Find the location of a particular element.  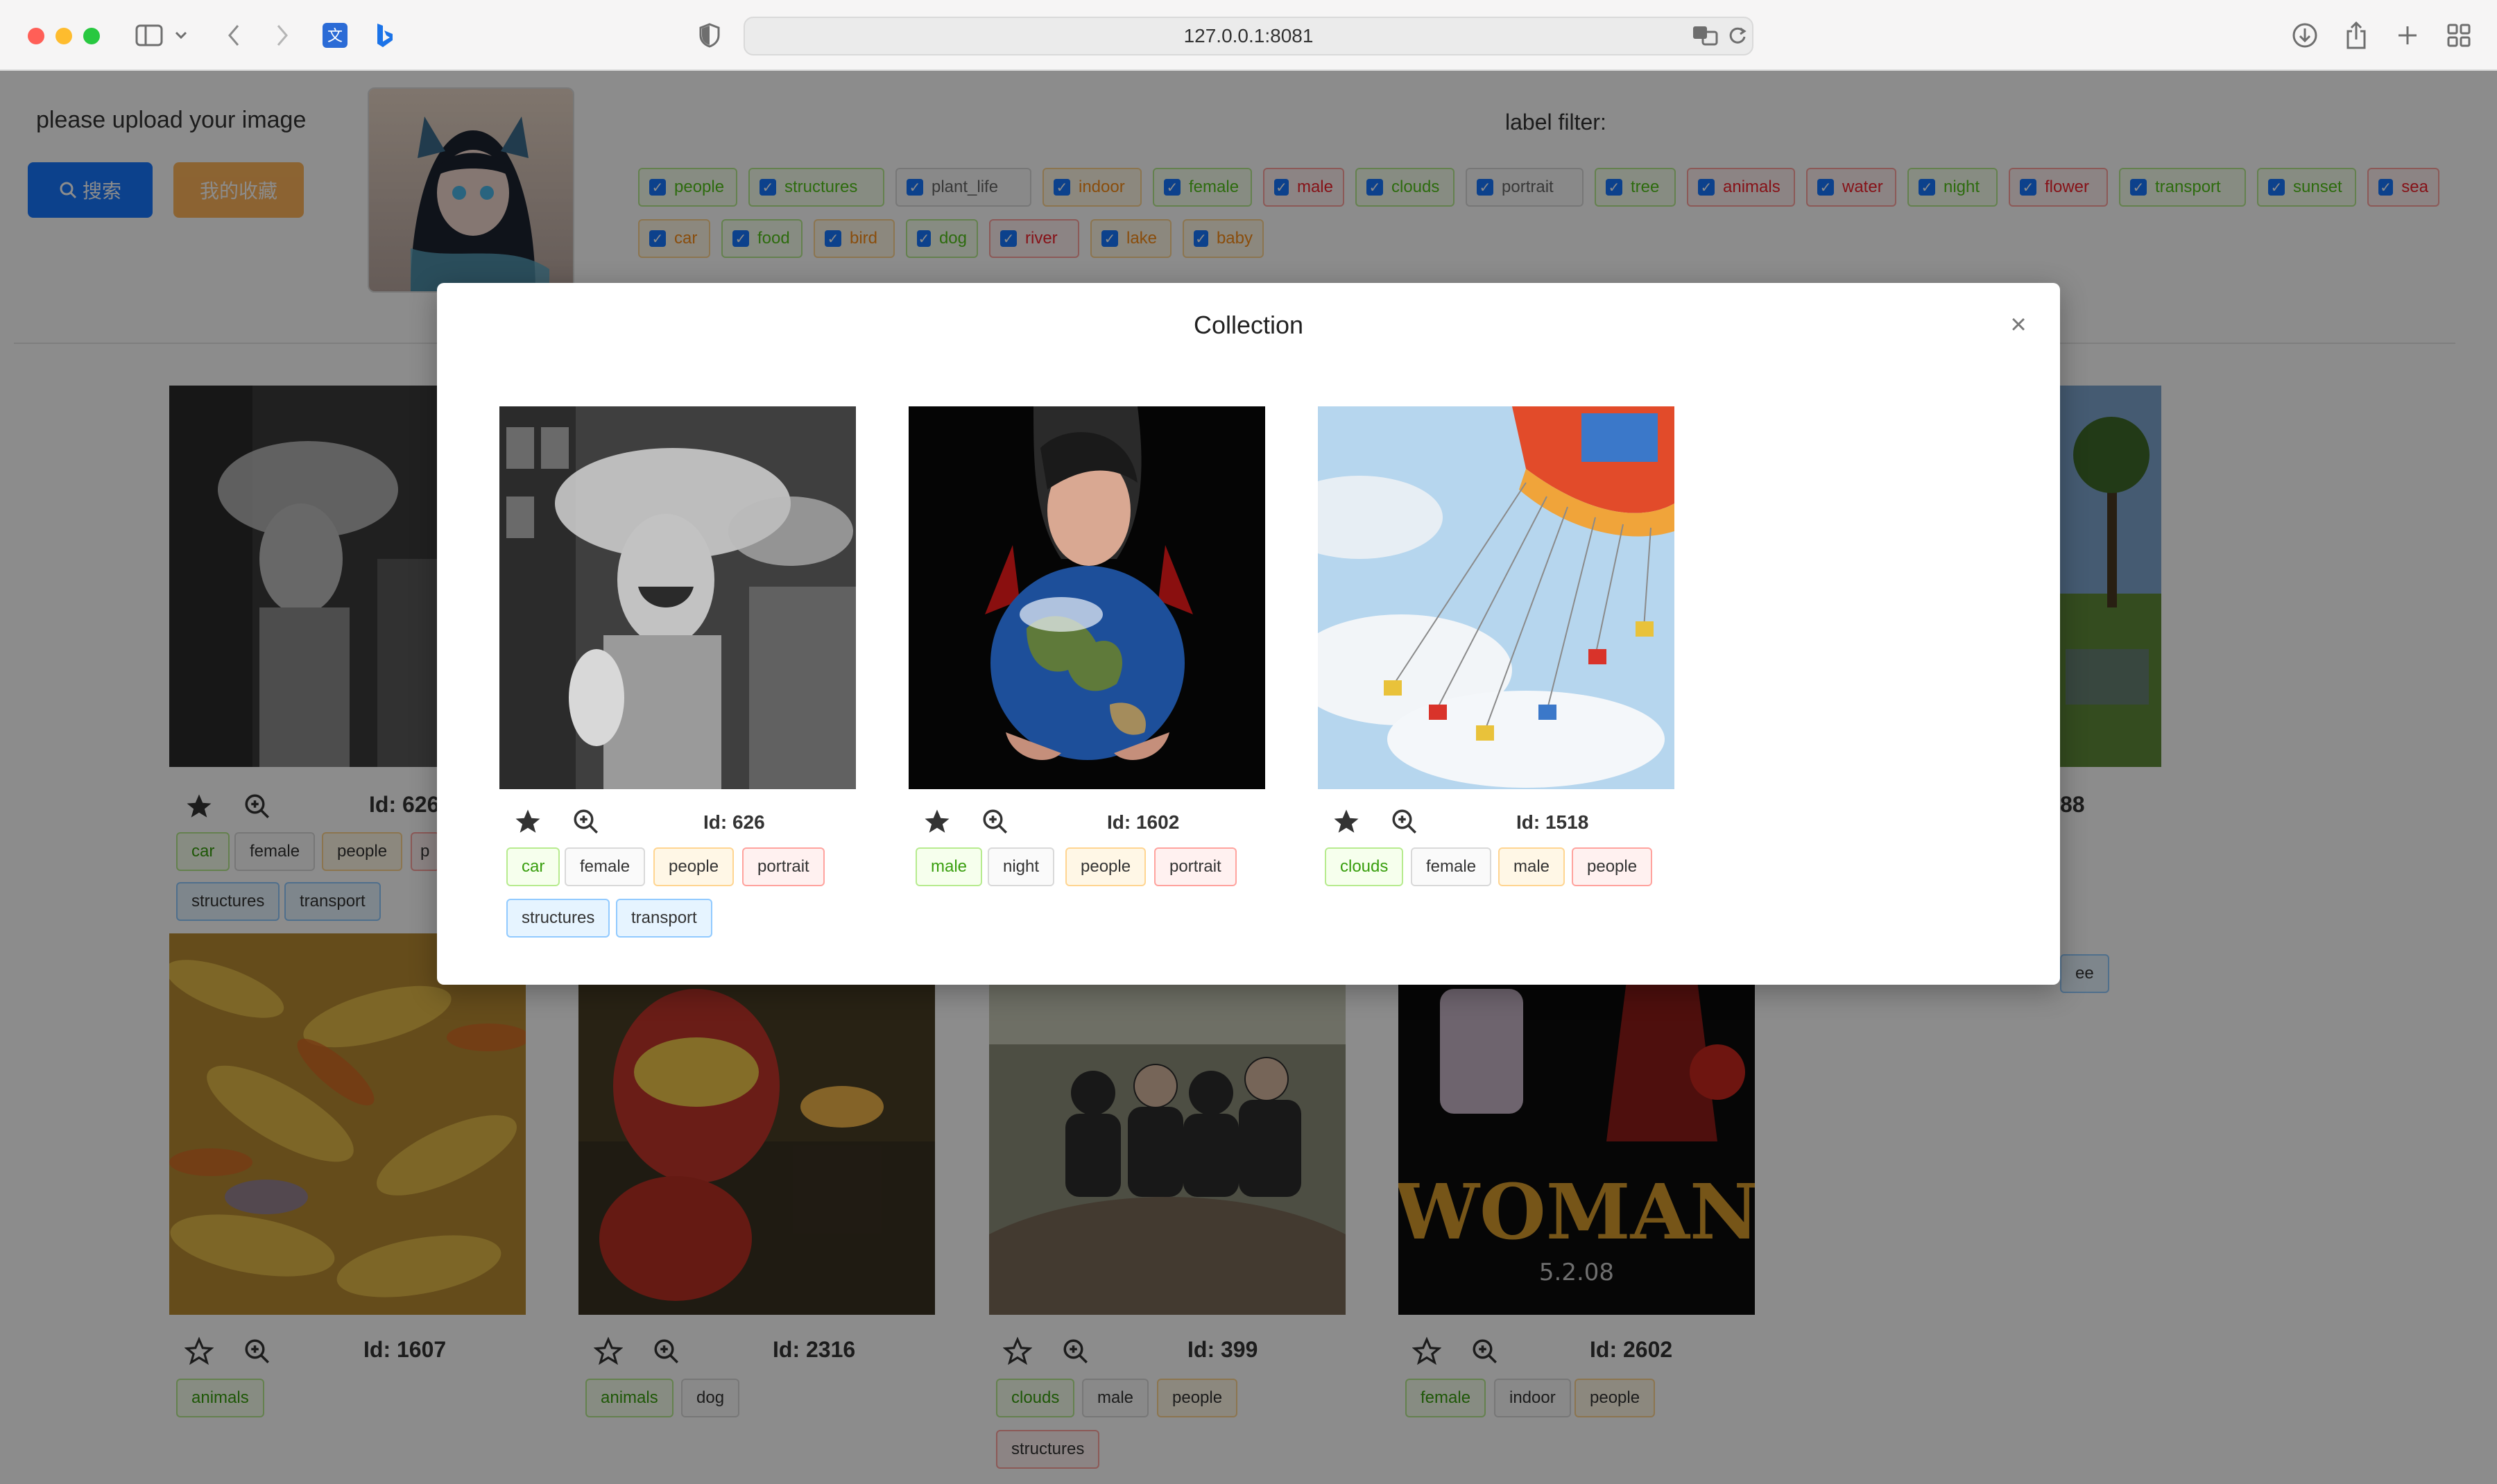

tag: night is located at coordinates (1021, 866).